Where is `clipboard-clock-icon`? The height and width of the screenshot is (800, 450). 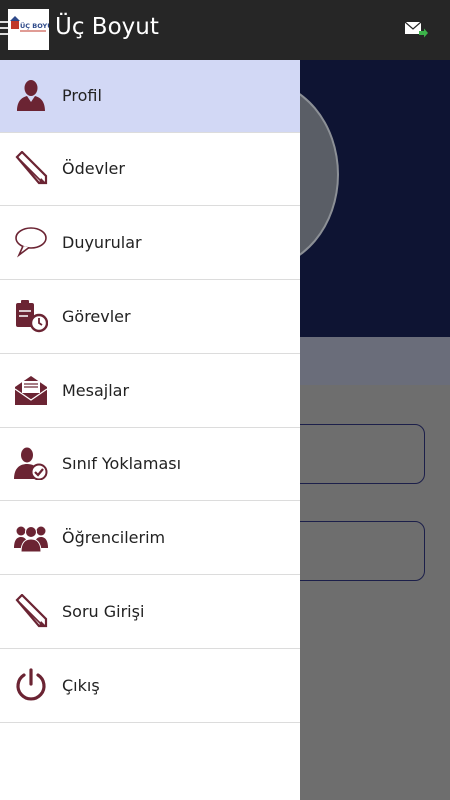 clipboard-clock-icon is located at coordinates (31, 316).